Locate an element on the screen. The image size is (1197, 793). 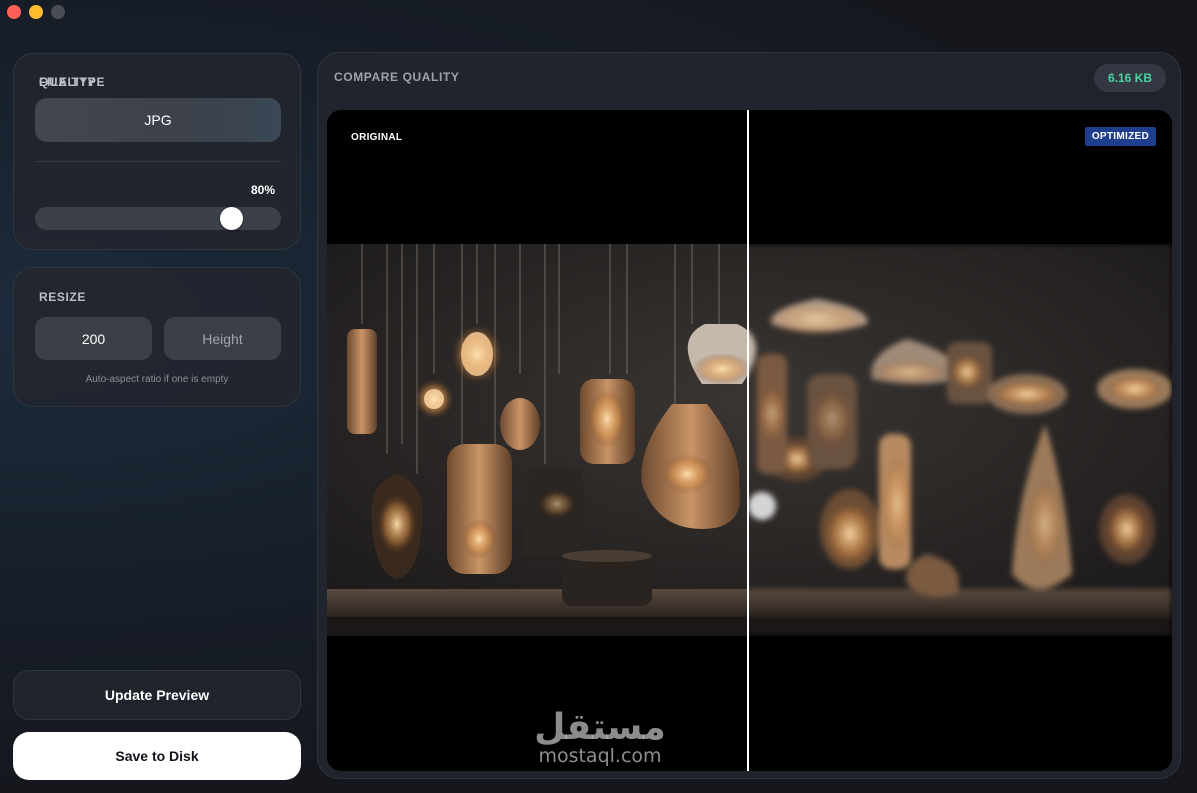
resize-title: RESIZE is located at coordinates (62, 297).